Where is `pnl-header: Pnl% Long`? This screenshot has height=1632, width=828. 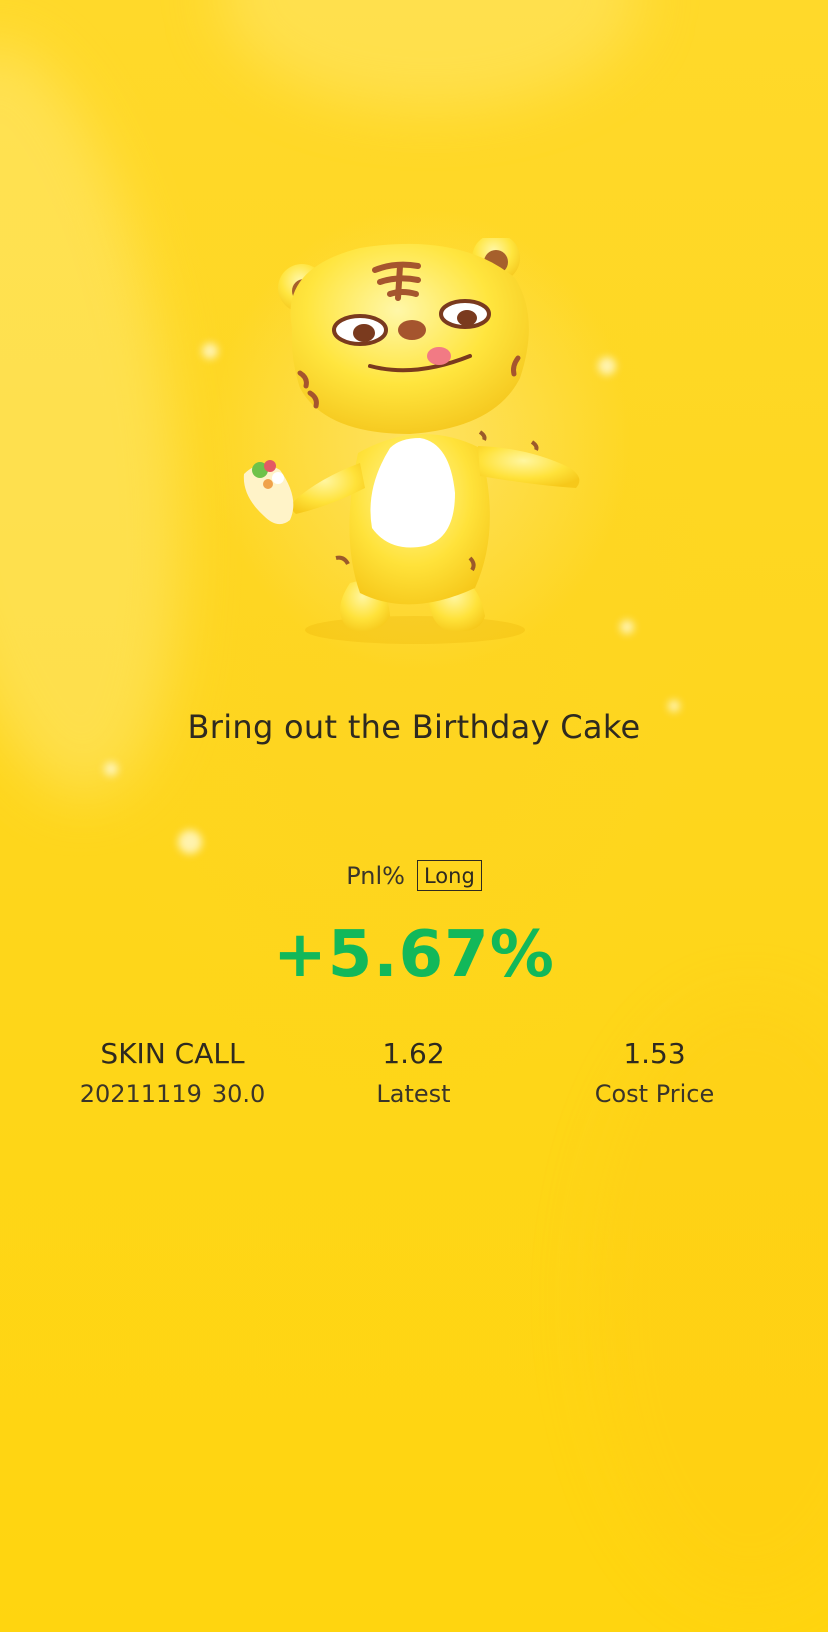
pnl-header: Pnl% Long is located at coordinates (414, 875).